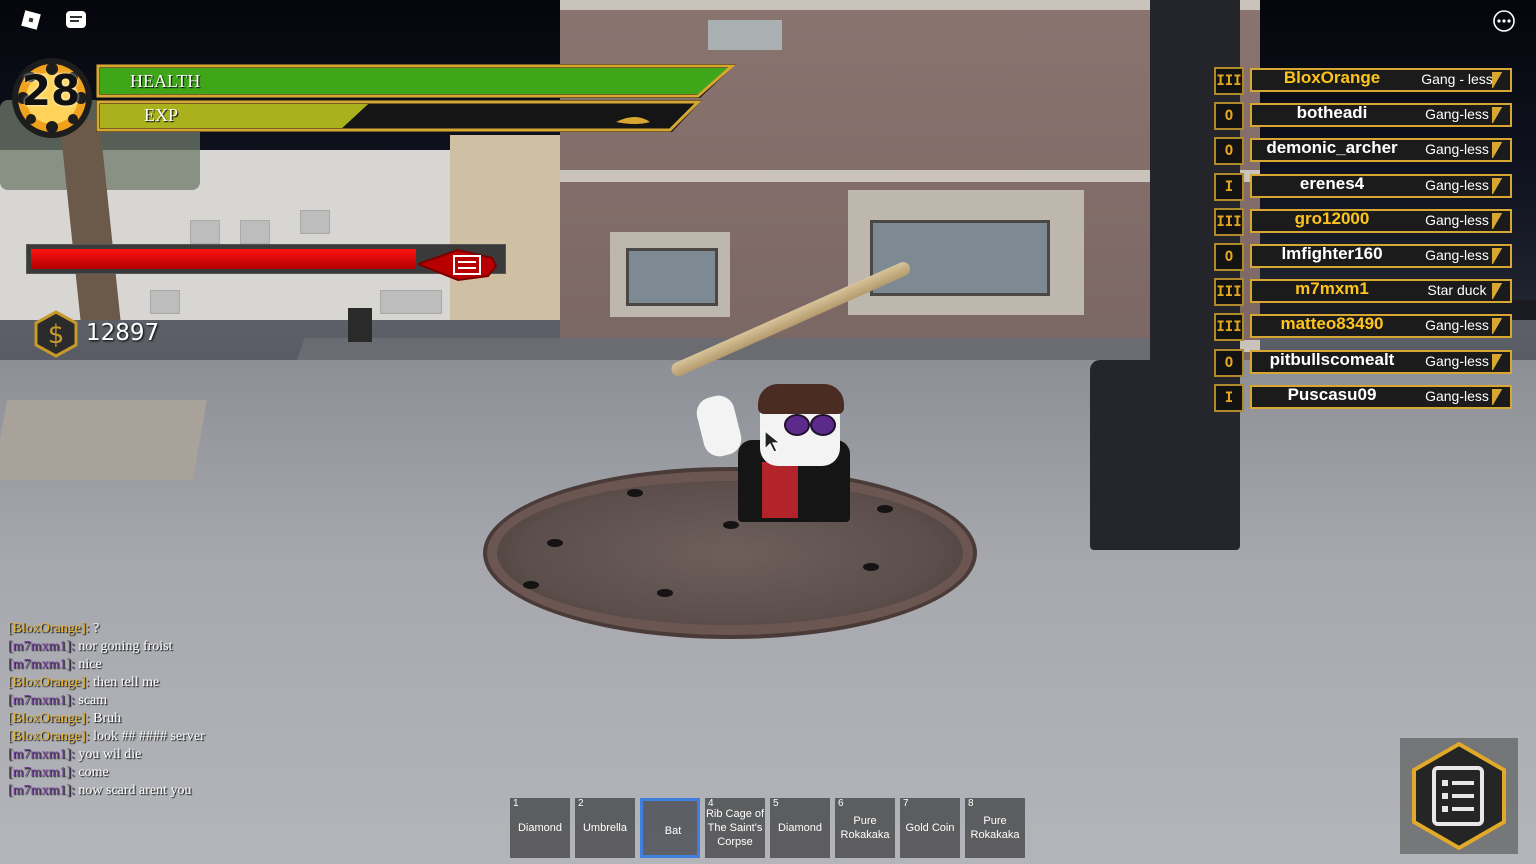  Describe the element at coordinates (161, 115) in the screenshot. I see `exp-label: EXP` at that location.